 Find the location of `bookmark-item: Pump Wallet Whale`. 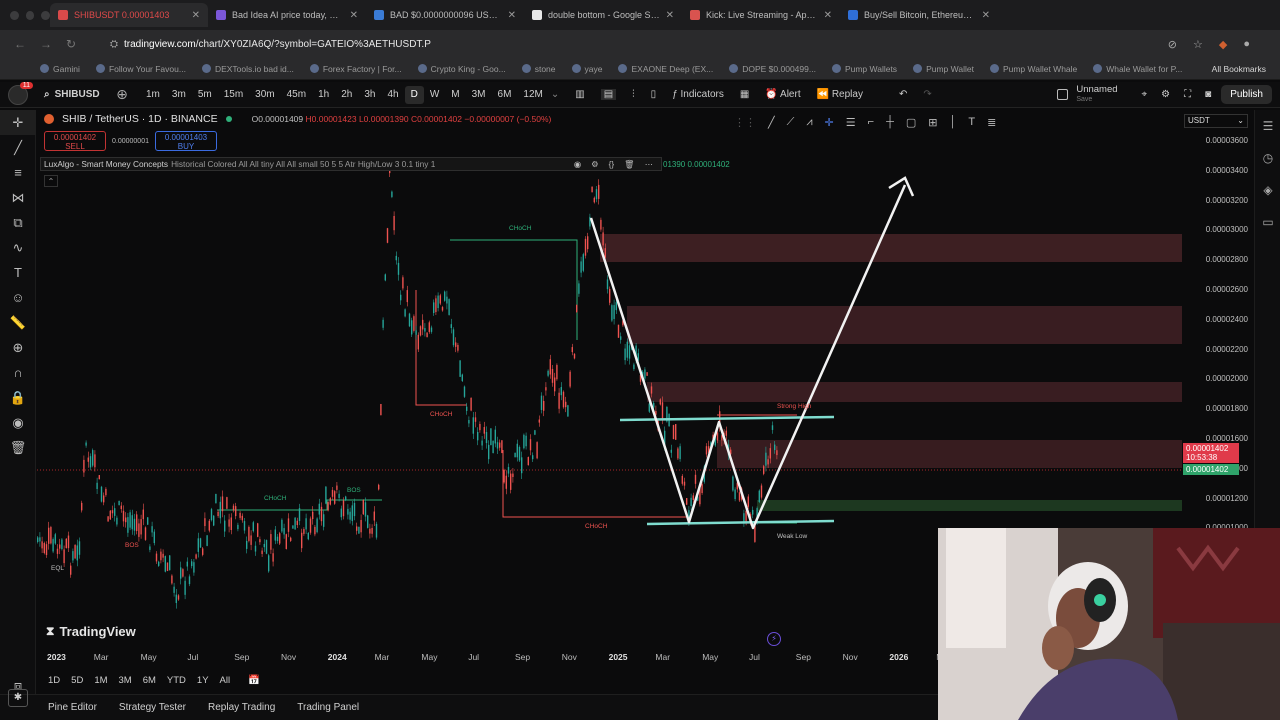

bookmark-item: Pump Wallet Whale is located at coordinates (1033, 69).